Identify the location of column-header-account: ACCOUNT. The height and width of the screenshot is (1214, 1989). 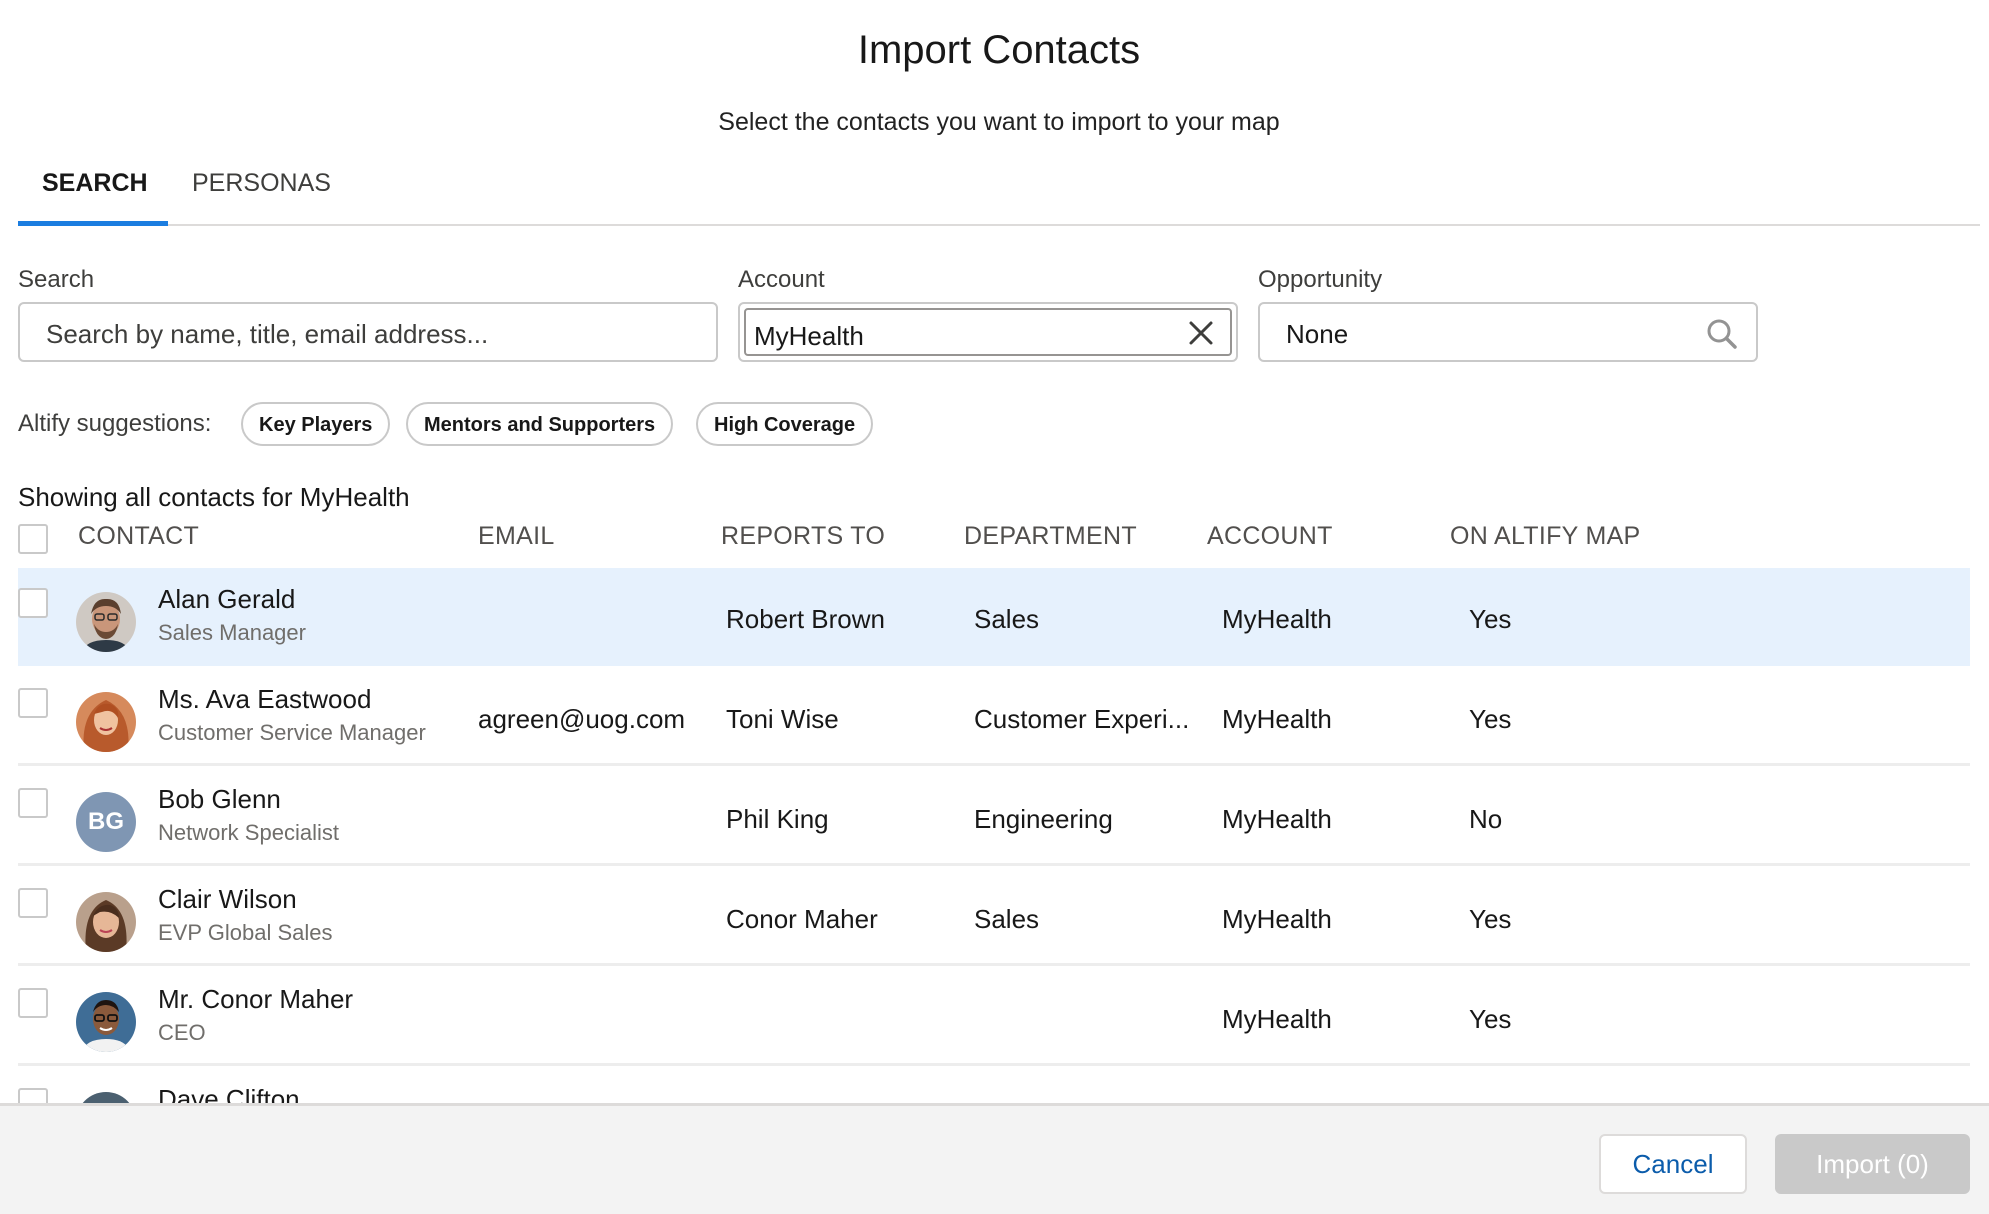
(1270, 536).